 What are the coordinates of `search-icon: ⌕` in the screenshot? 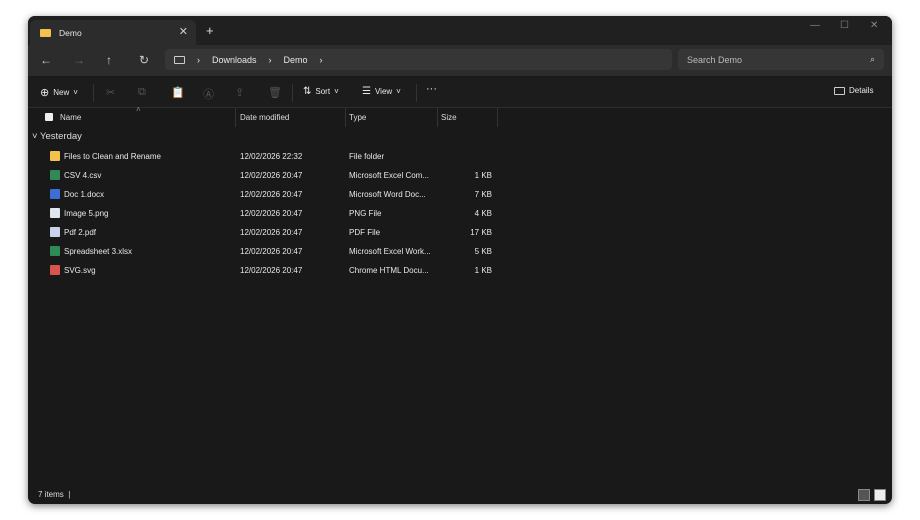 It's located at (872, 59).